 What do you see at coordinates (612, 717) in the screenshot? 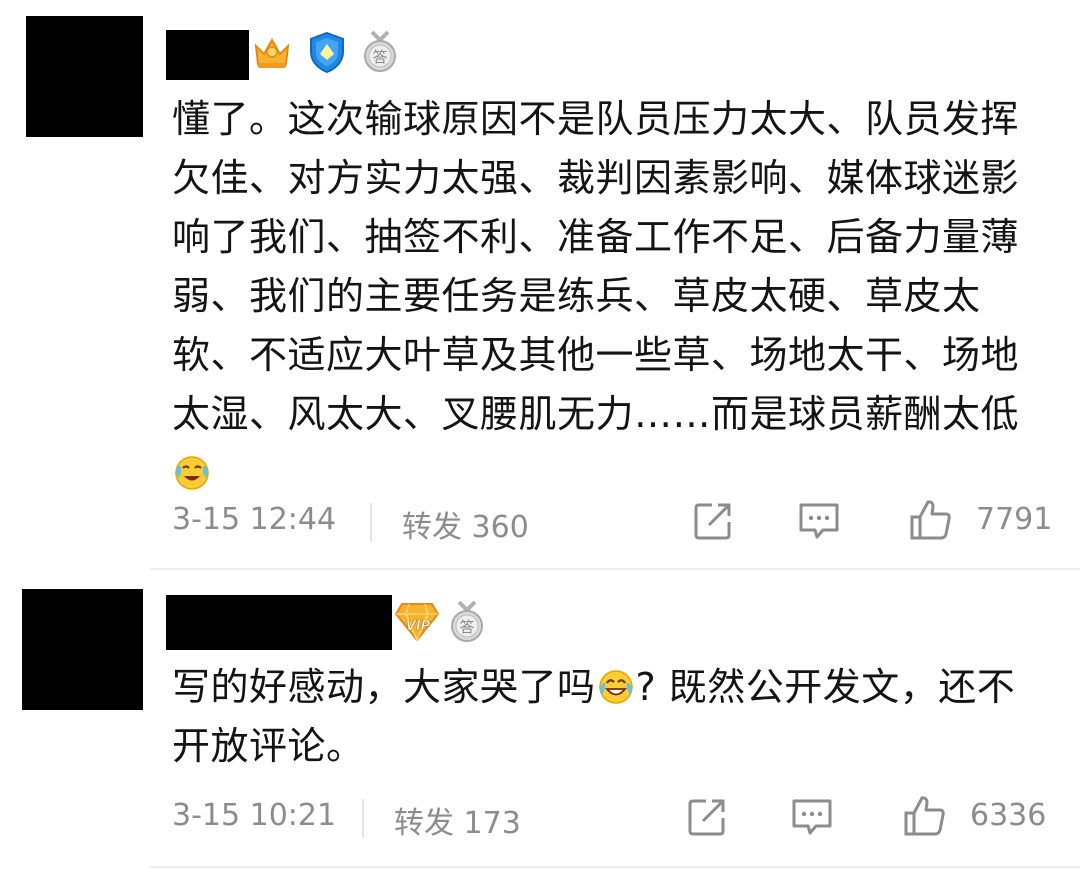
I see `comment-text: 写的好感动，大家哭了吗 ? 既然公开发文，还不开放评论。` at bounding box center [612, 717].